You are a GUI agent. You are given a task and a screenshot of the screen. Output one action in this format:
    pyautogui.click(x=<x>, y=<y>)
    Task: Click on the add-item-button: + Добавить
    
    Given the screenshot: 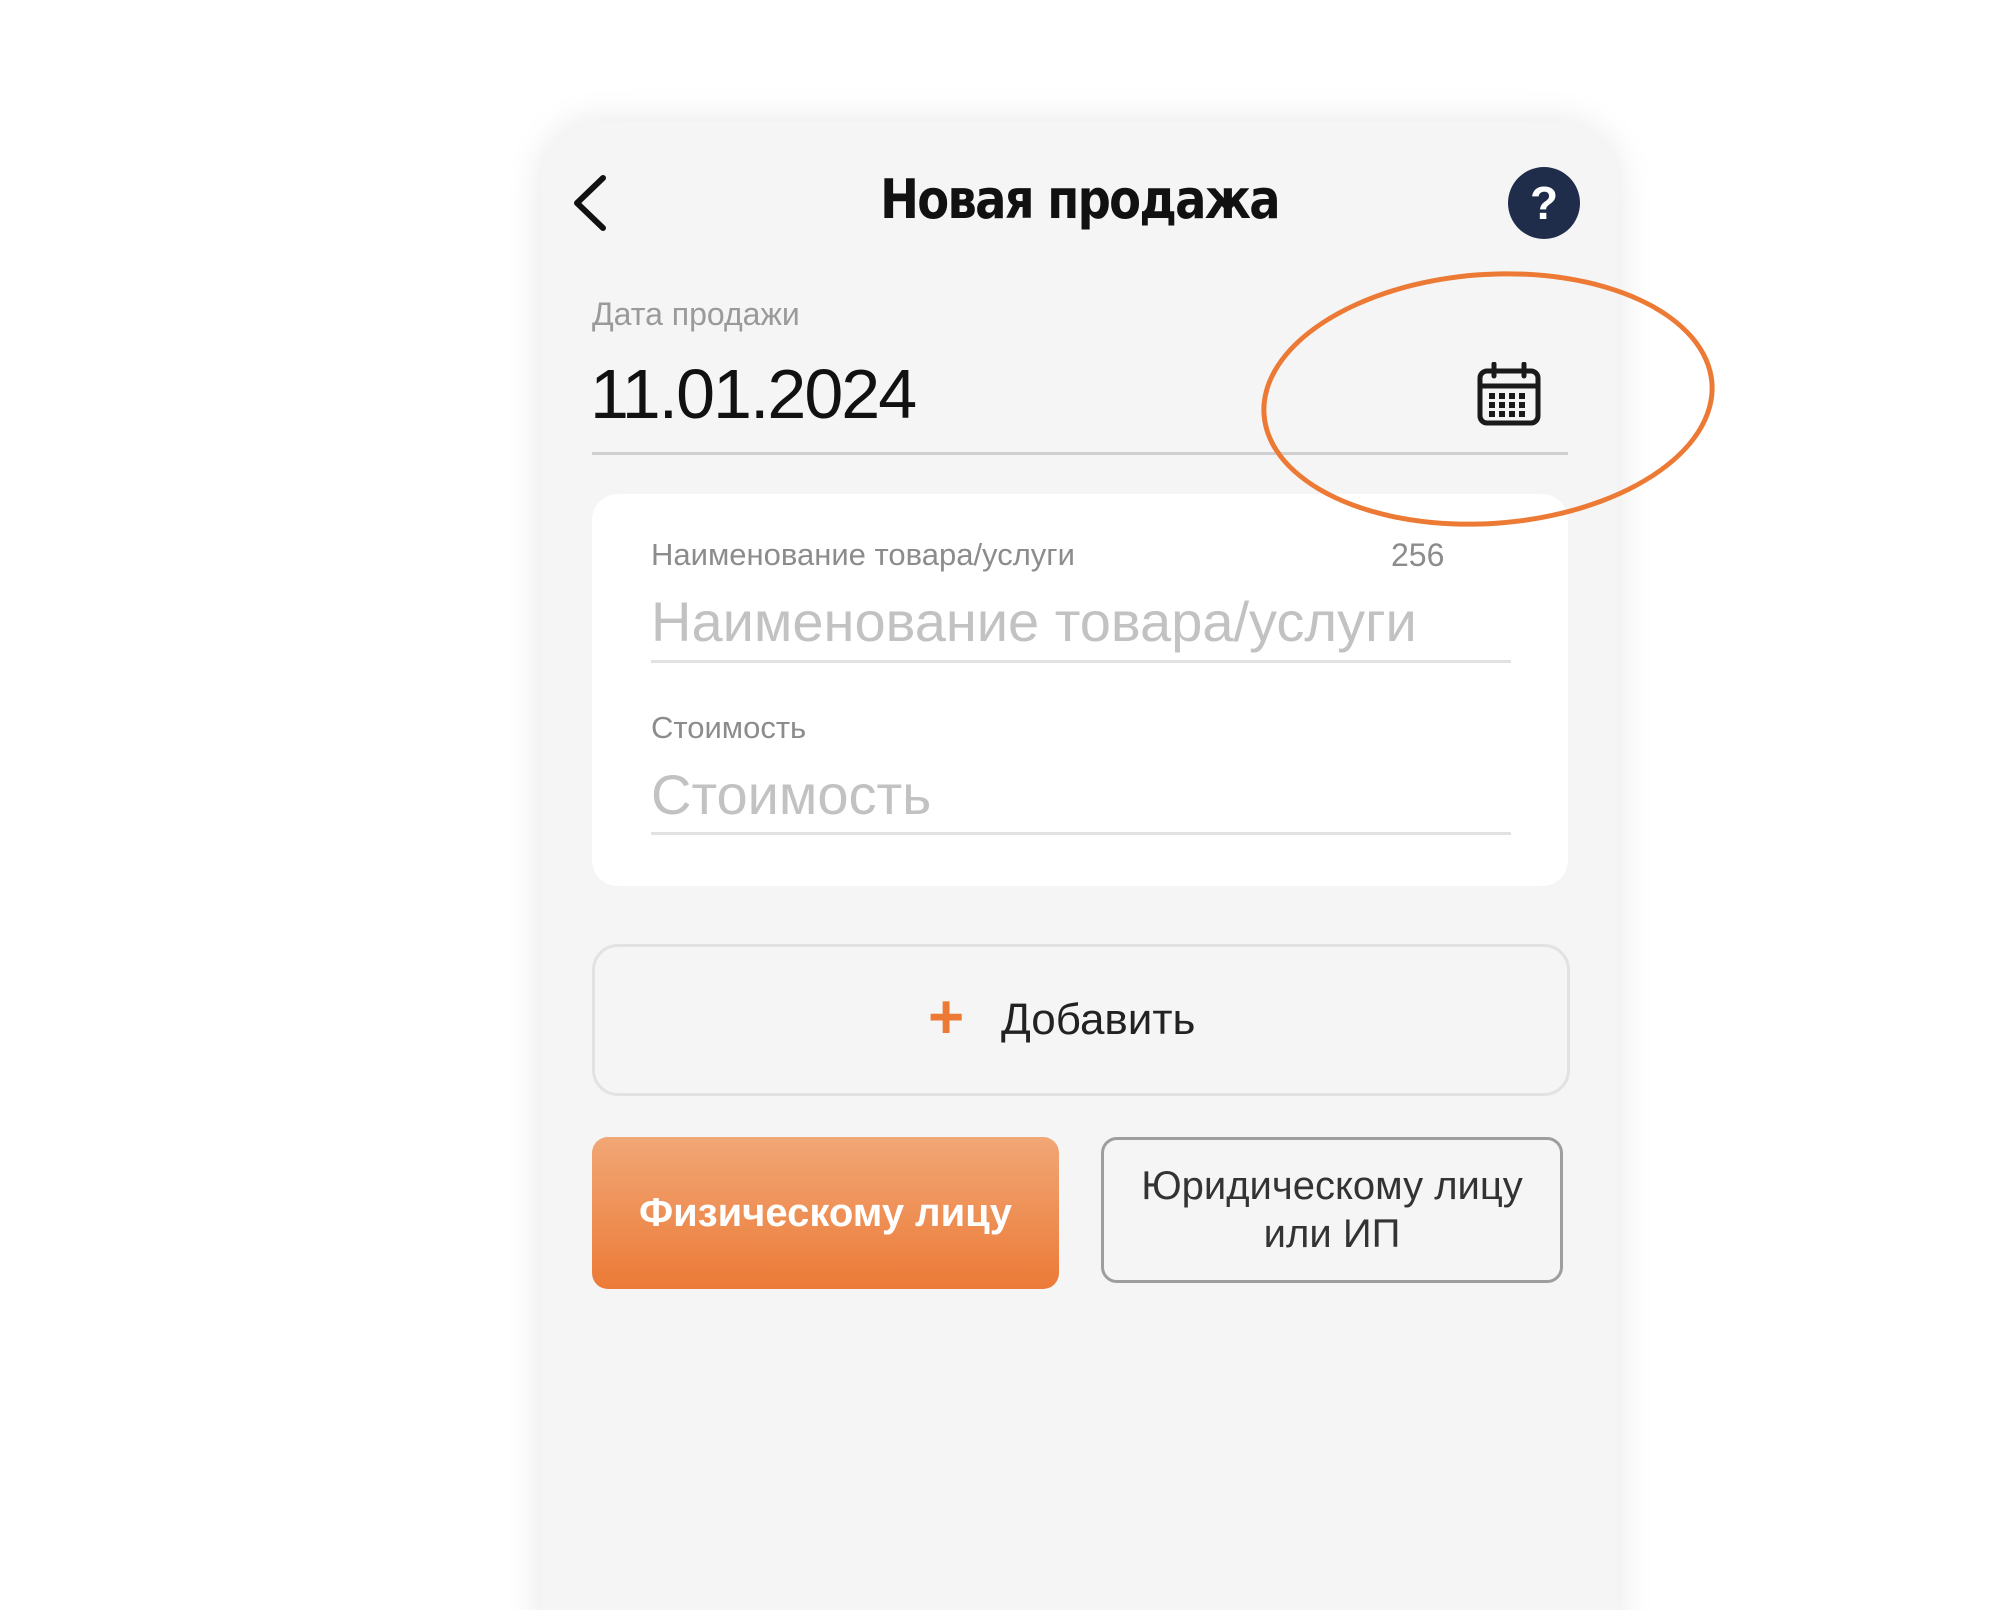 What is the action you would take?
    pyautogui.click(x=1081, y=1020)
    